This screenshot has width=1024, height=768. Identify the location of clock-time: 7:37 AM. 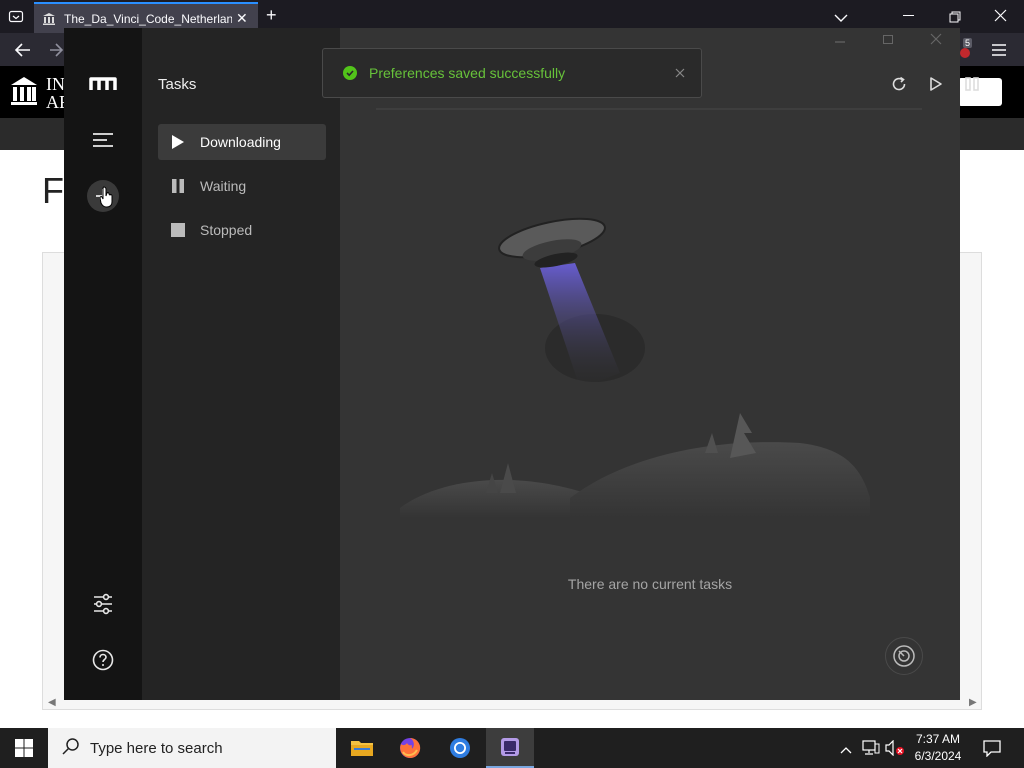
(938, 739).